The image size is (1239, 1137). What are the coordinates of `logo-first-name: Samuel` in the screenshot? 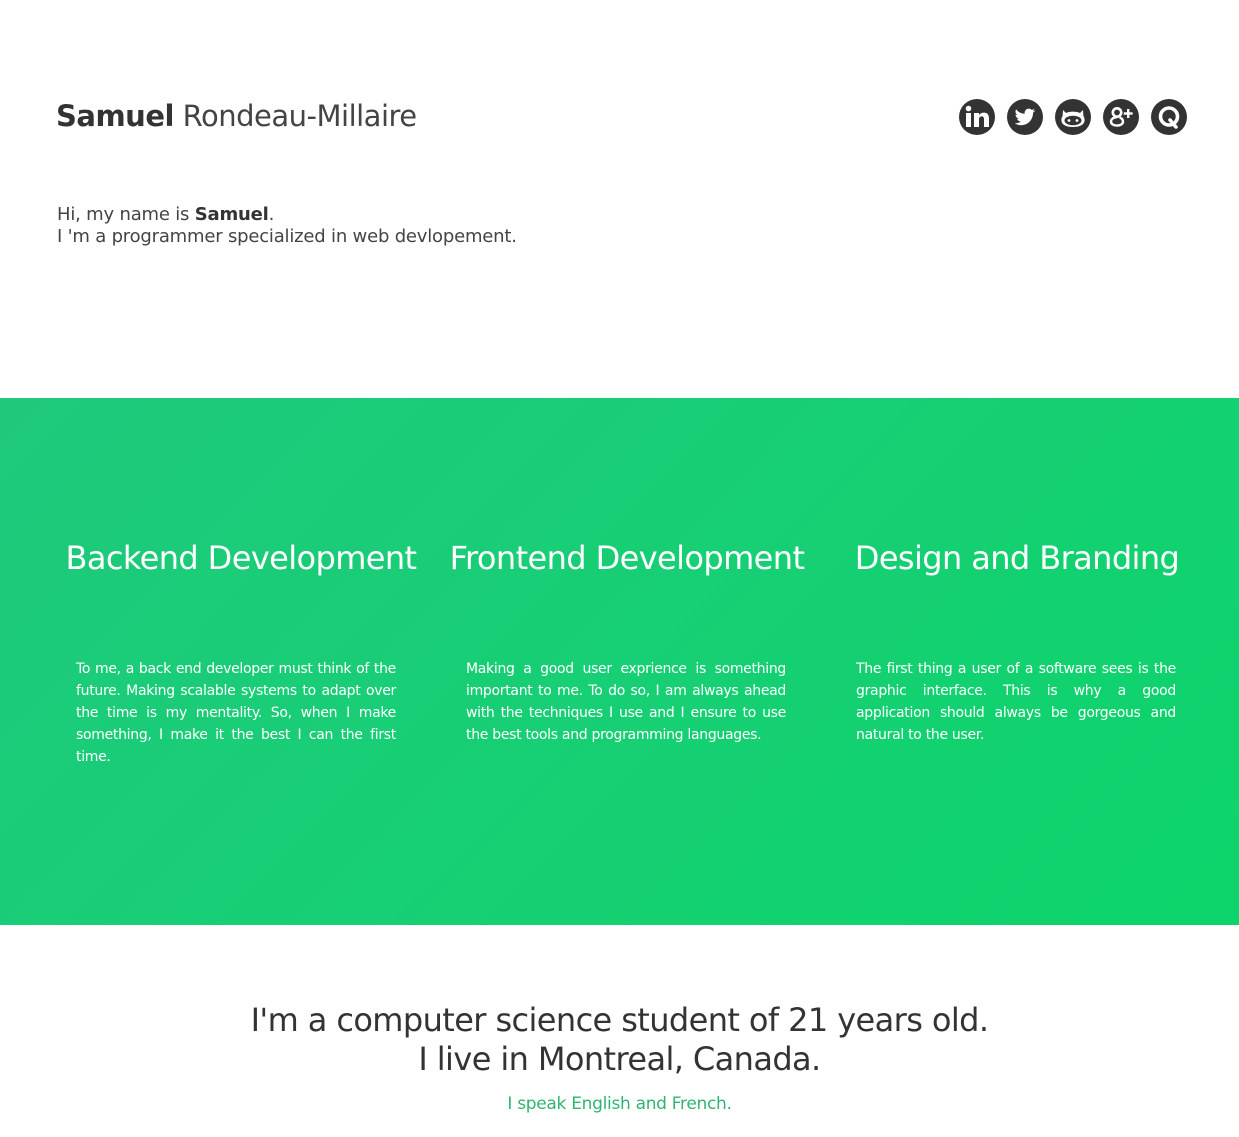 It's located at (115, 116).